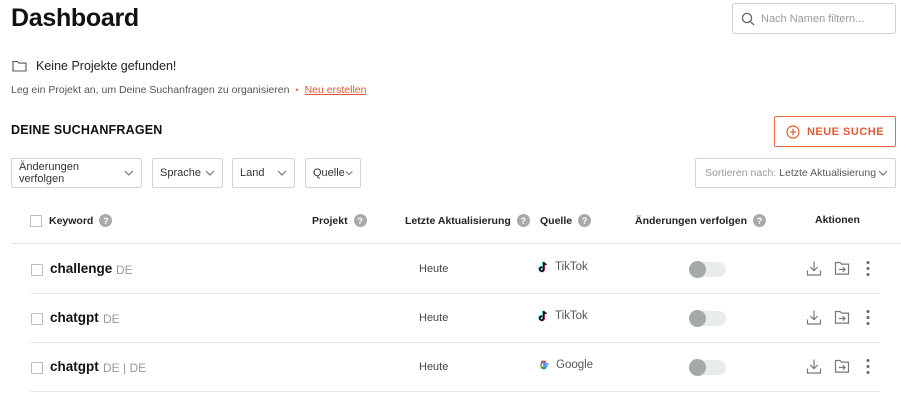  What do you see at coordinates (458, 220) in the screenshot?
I see `column-last-update-label: Letzte Aktualisierung` at bounding box center [458, 220].